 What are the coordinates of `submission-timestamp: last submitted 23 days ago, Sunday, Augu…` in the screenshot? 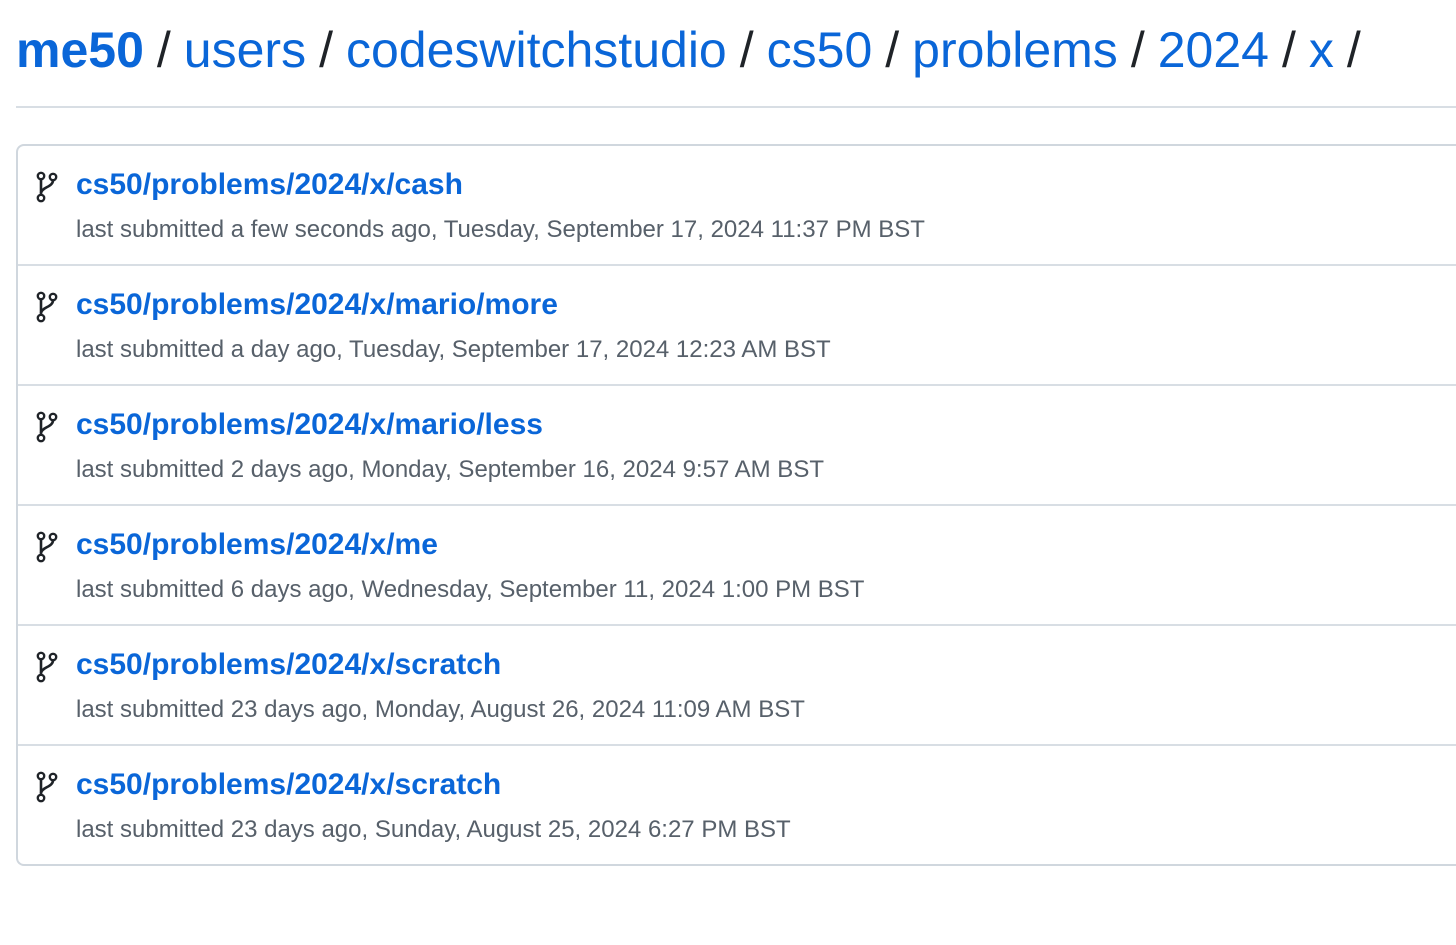 It's located at (433, 829).